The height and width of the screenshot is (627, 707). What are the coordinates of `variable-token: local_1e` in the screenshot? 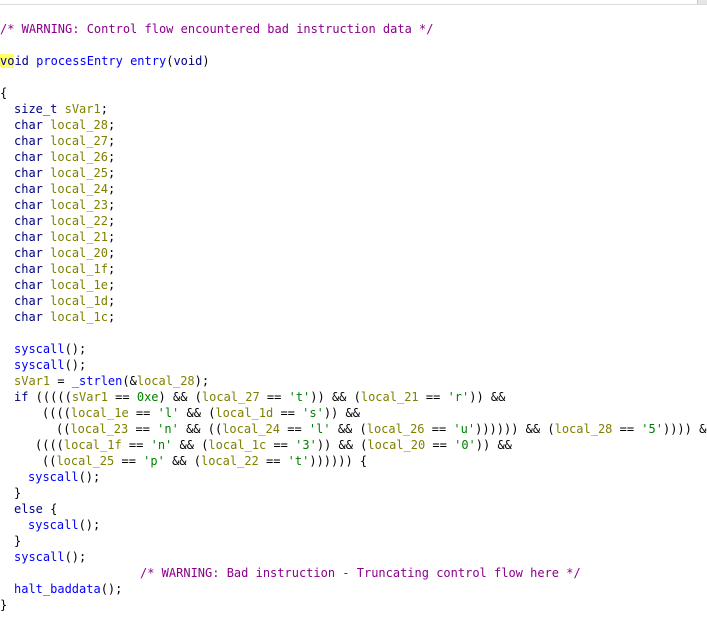 It's located at (79, 285).